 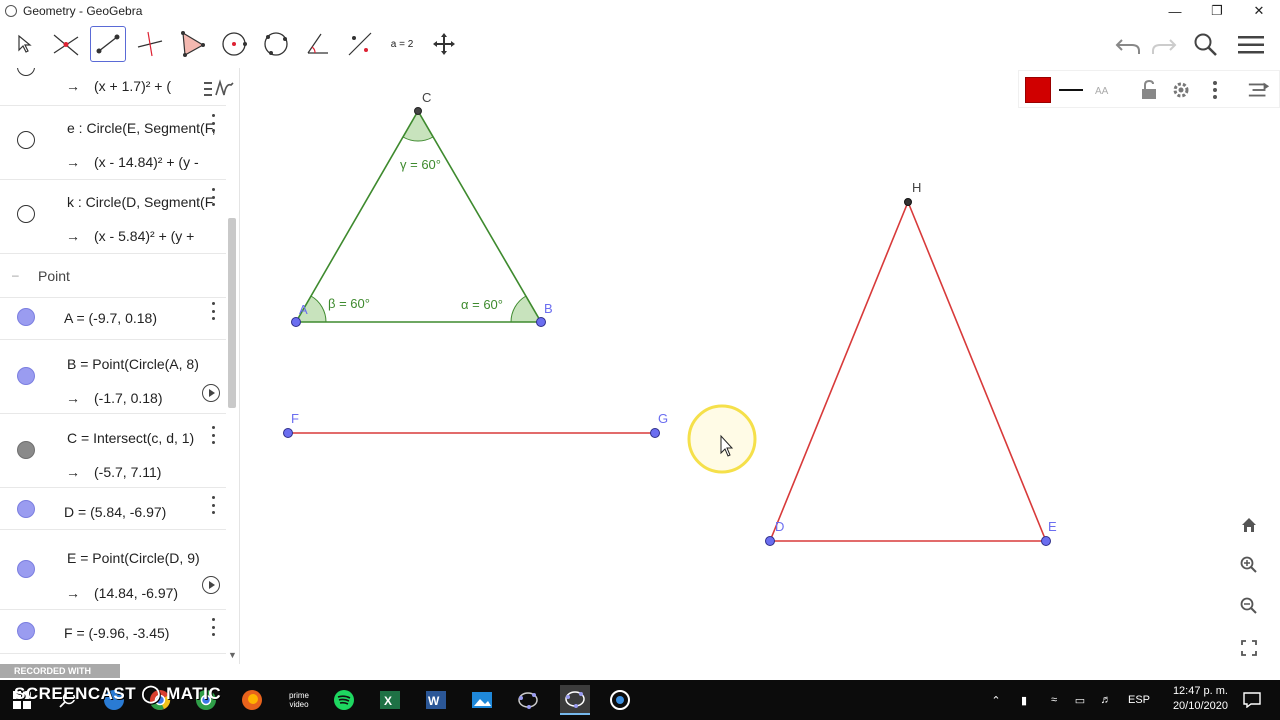 I want to click on move-graphics-tool, so click(x=444, y=44).